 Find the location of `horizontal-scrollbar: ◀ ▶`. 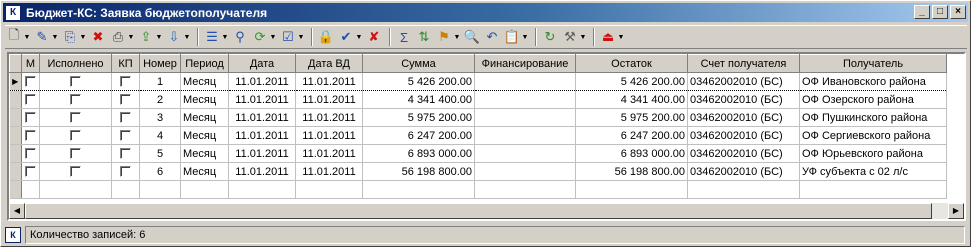

horizontal-scrollbar: ◀ ▶ is located at coordinates (486, 211).